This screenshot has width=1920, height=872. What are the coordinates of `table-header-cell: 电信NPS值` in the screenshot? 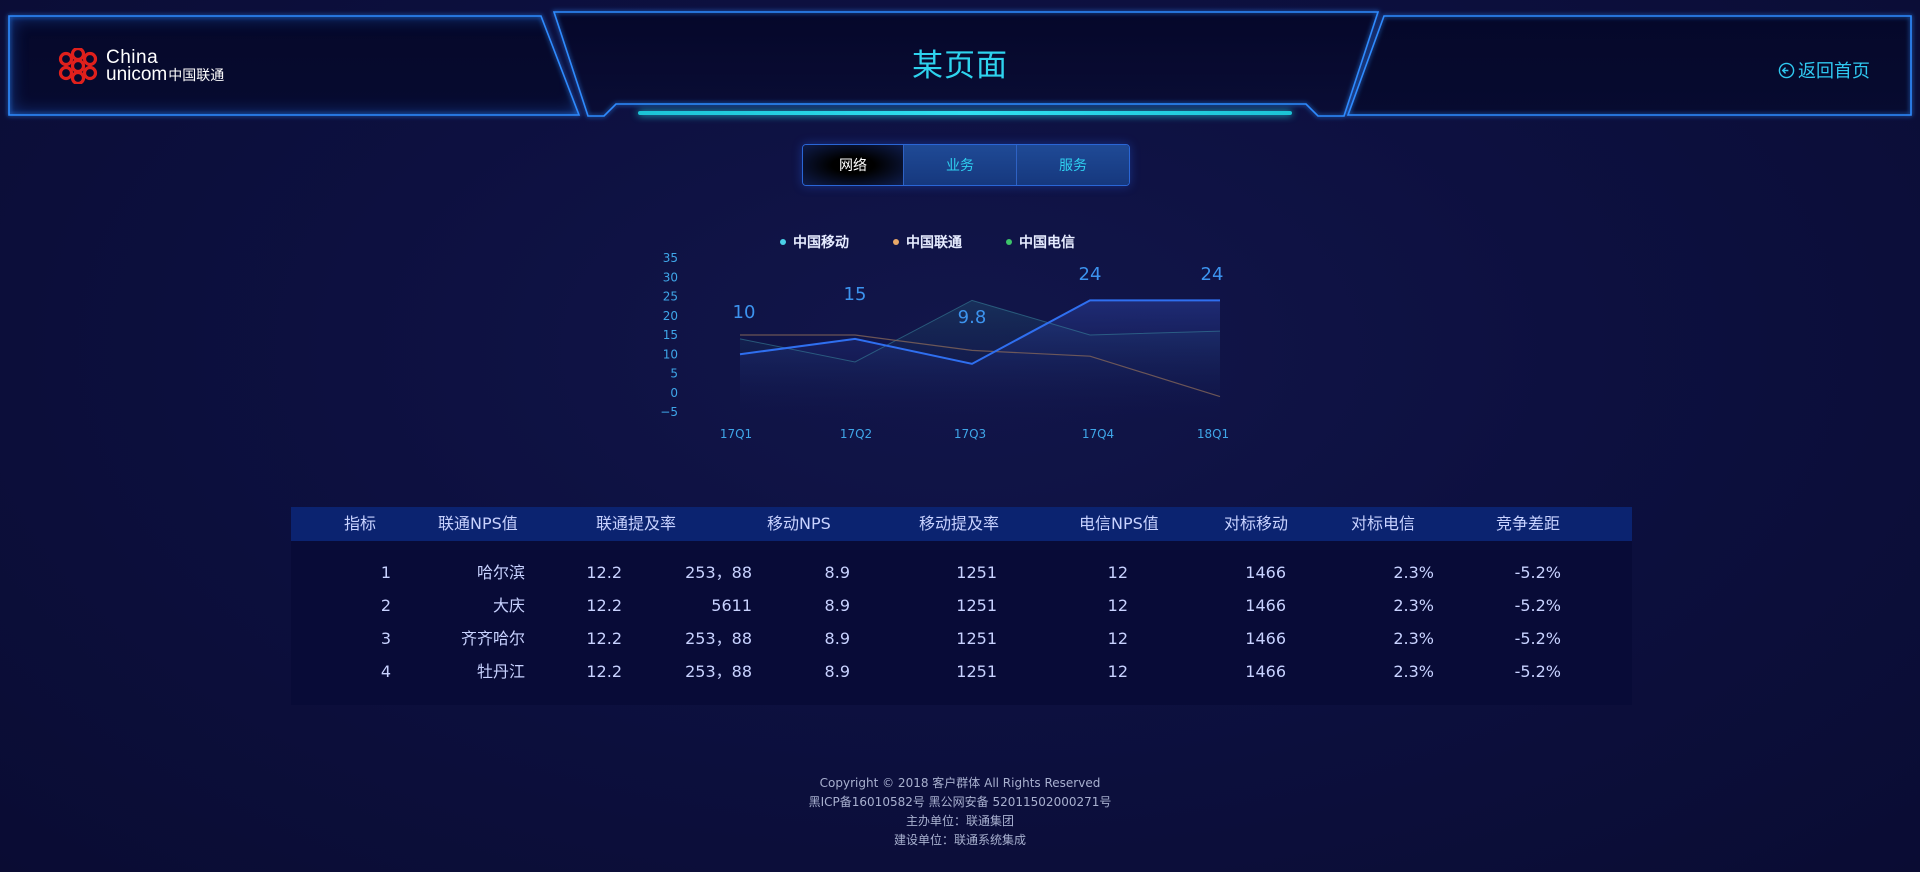 It's located at (1119, 523).